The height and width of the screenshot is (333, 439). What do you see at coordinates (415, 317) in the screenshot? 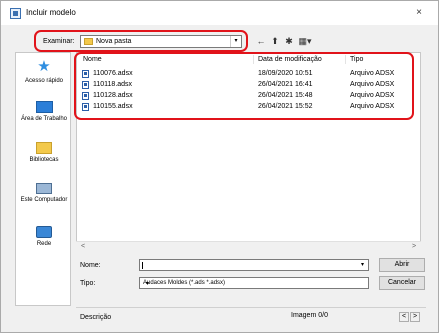
I see `next-image-button: >` at bounding box center [415, 317].